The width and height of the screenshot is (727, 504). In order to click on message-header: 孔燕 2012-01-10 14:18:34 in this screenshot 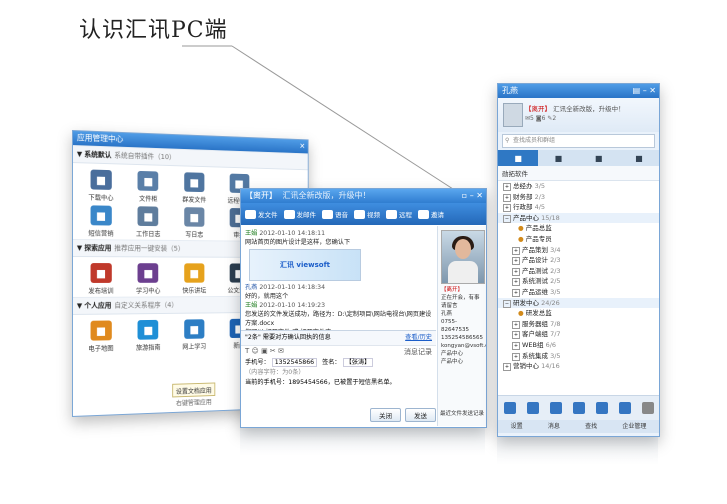, I will do `click(285, 287)`.